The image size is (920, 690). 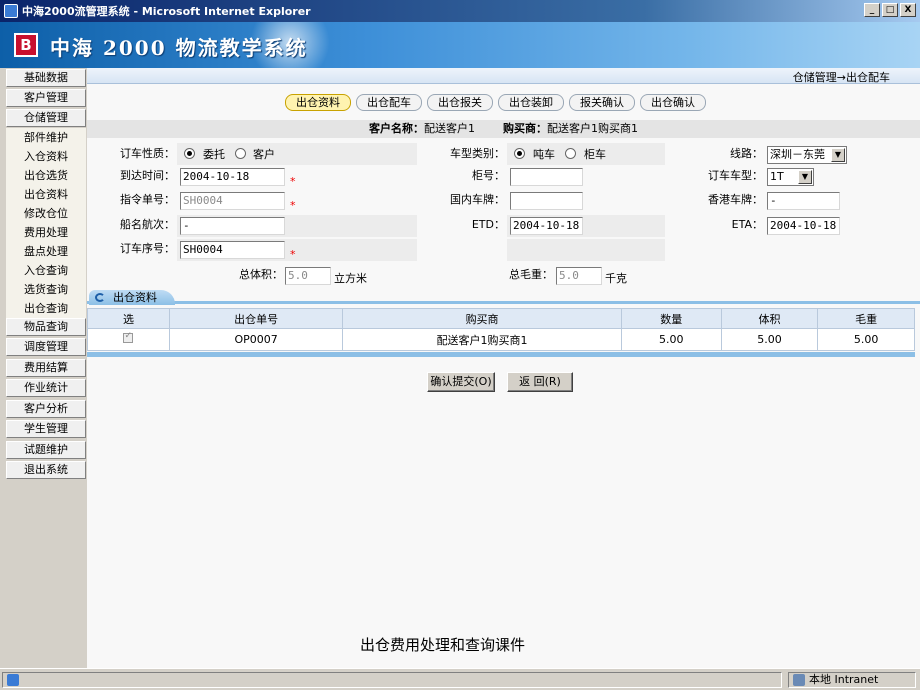 I want to click on back-button: 返 回(R), so click(x=540, y=382).